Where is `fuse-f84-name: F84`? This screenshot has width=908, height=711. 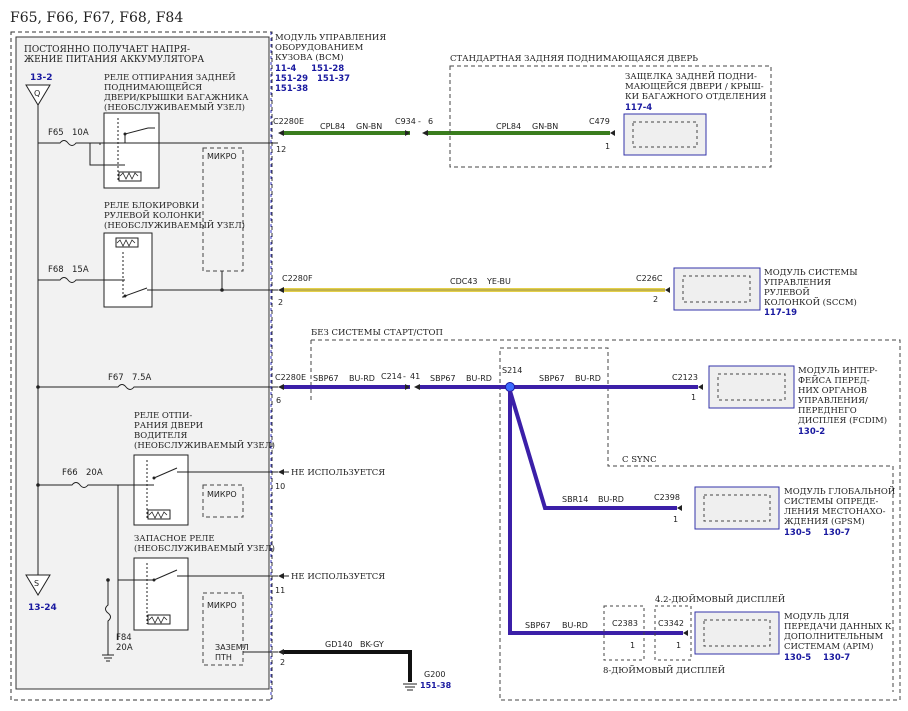 fuse-f84-name: F84 is located at coordinates (124, 638).